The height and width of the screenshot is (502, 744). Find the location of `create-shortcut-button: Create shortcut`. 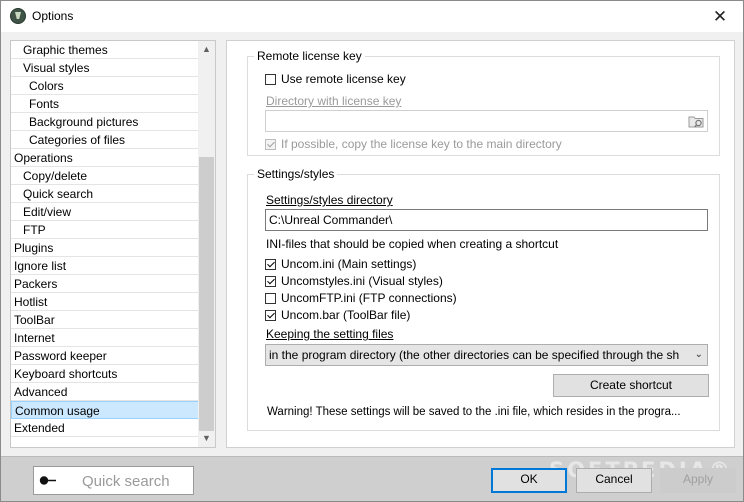

create-shortcut-button: Create shortcut is located at coordinates (631, 385).